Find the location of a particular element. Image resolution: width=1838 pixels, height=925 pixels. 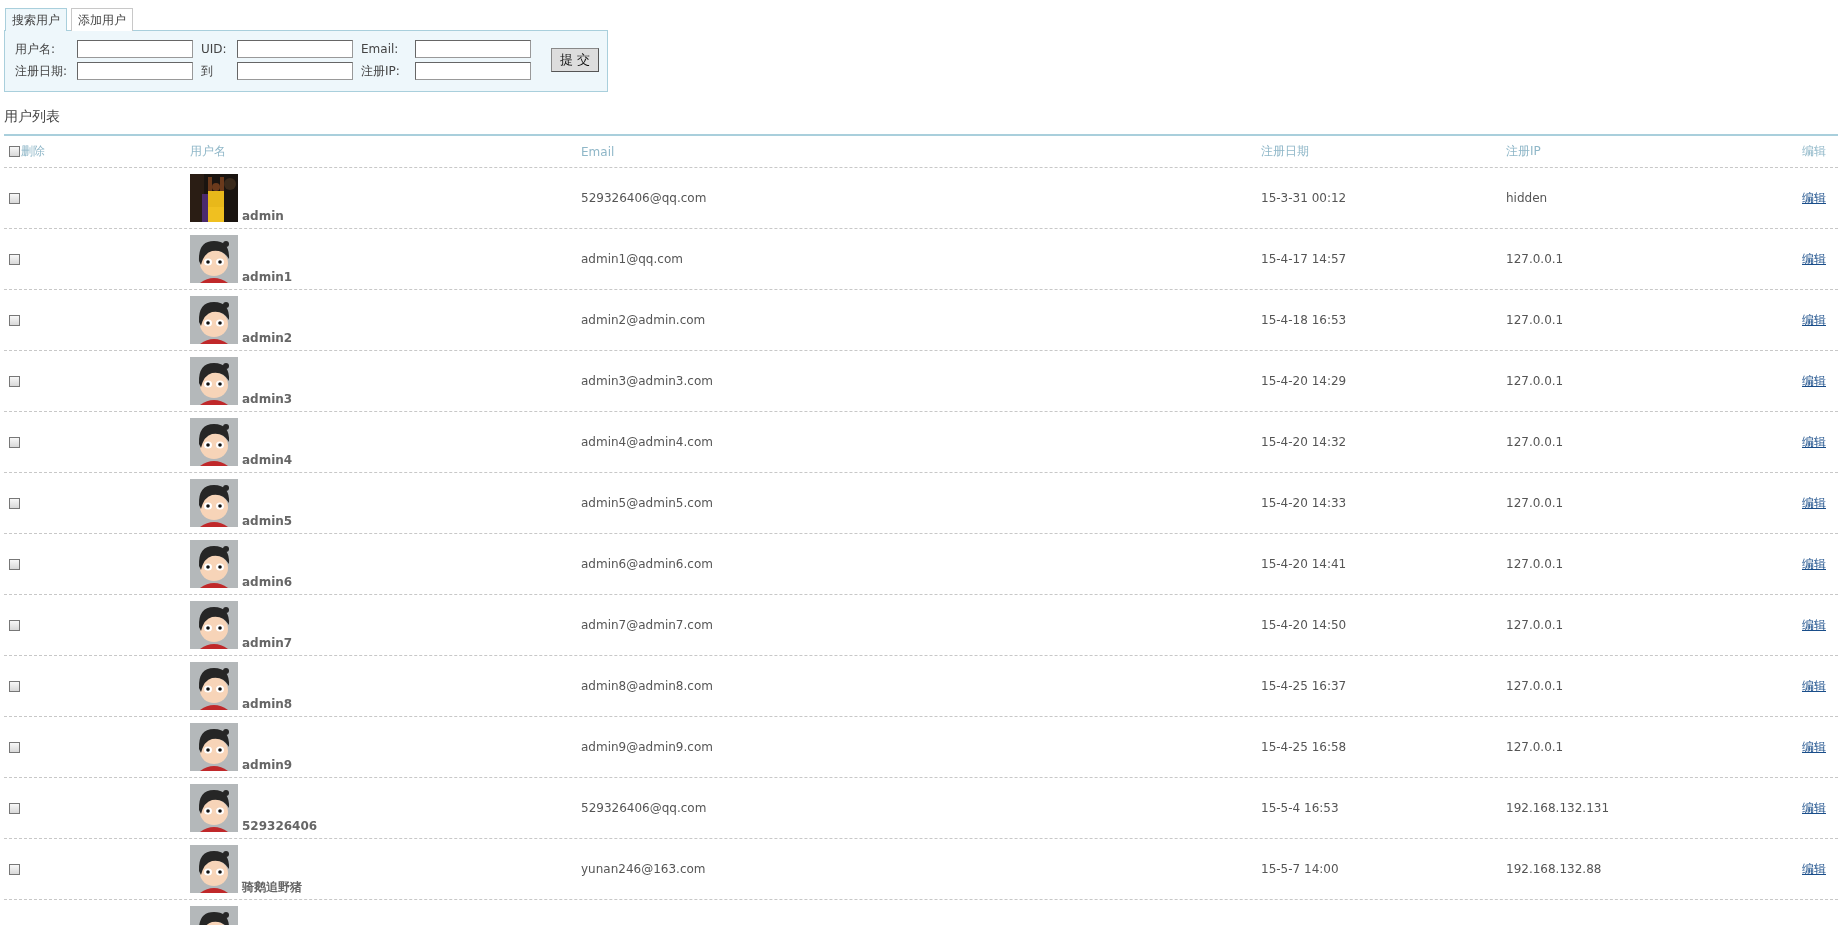

date-cell: 15-5-7 14:00 is located at coordinates (1300, 869).